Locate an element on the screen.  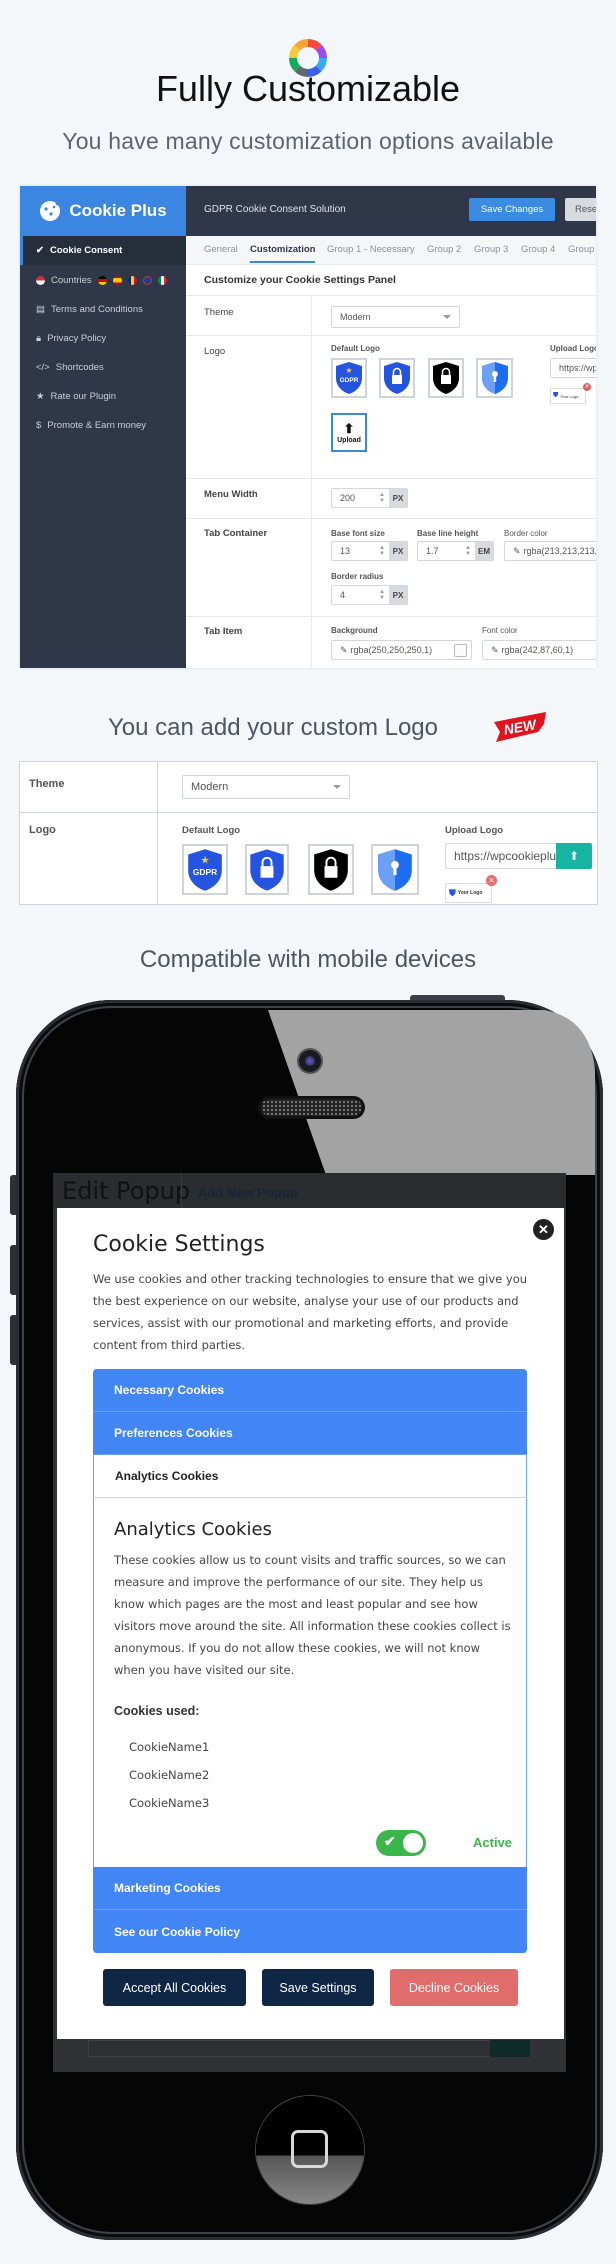
analytics-toggle: ✔ is located at coordinates (401, 1843).